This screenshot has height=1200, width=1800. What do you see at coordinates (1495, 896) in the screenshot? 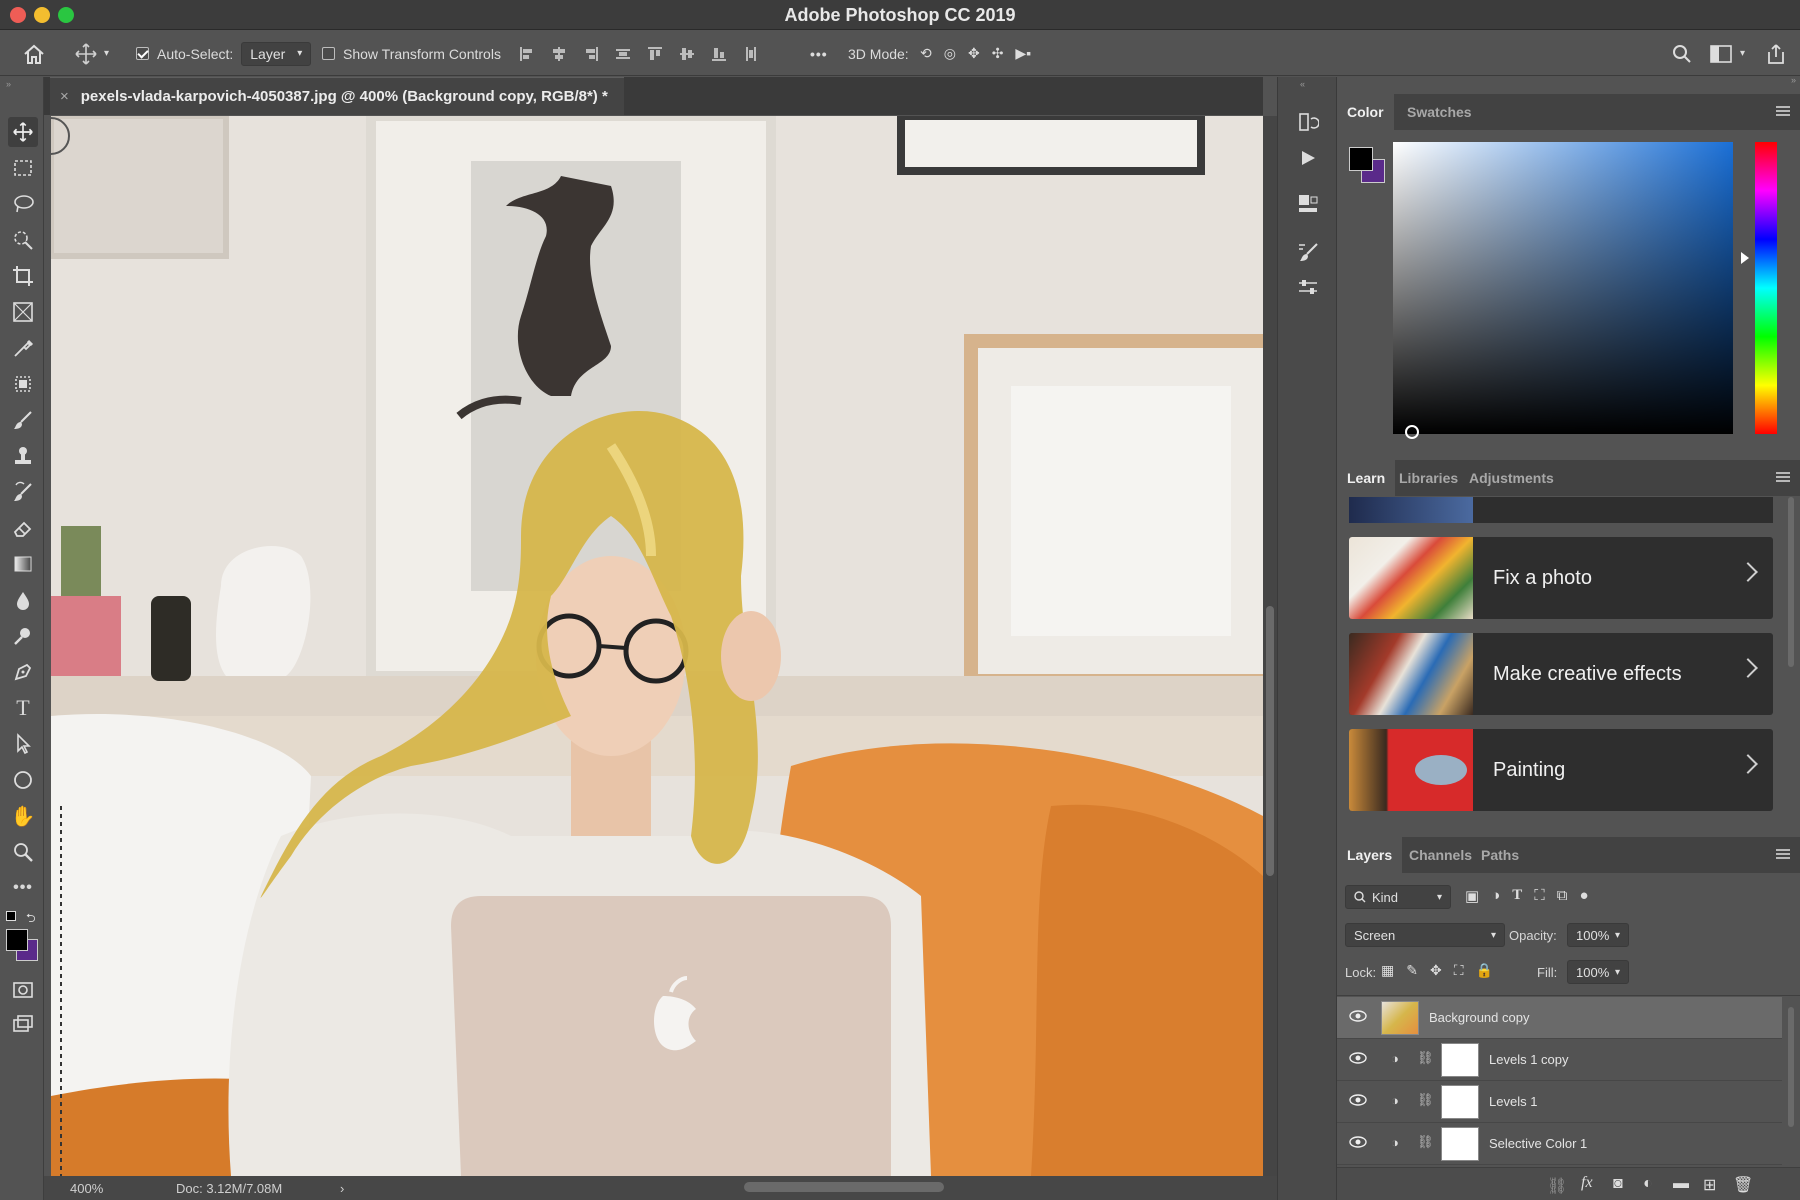
I see `adjustment-filter-icon: ◑` at bounding box center [1495, 896].